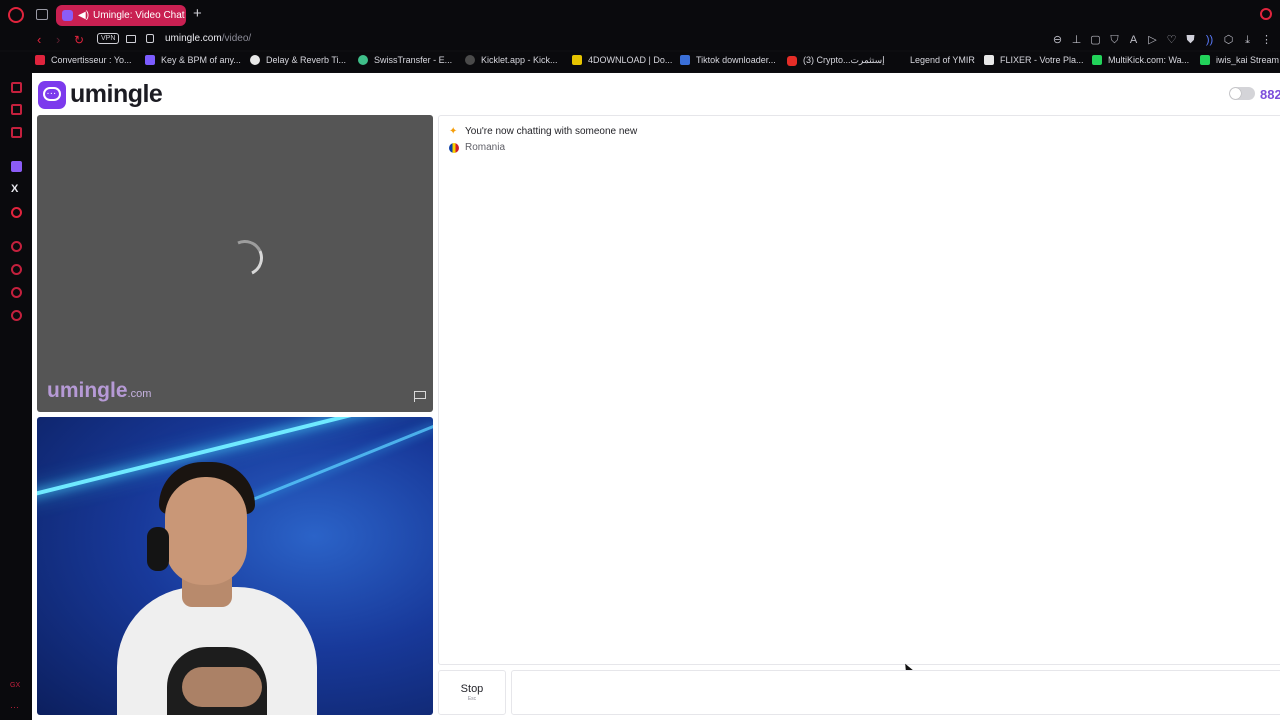  I want to click on lock-icon, so click(150, 38).